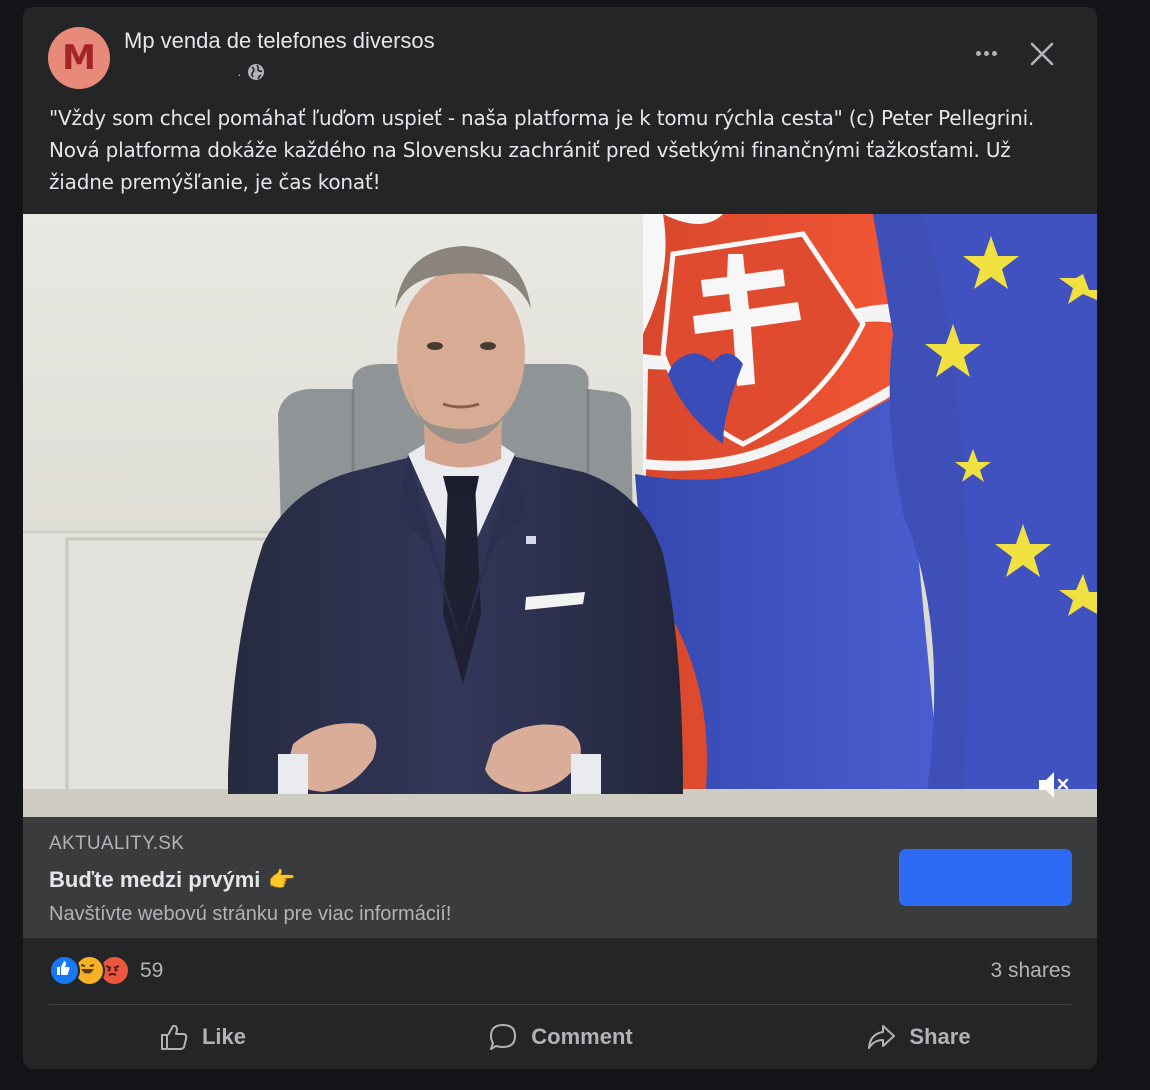  Describe the element at coordinates (986, 53) in the screenshot. I see `more-options-icon` at that location.